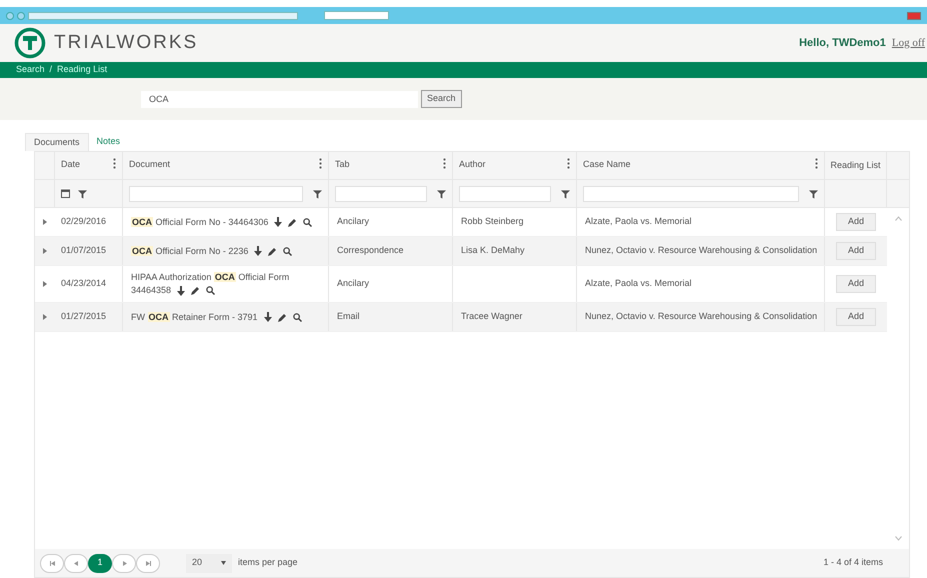 Image resolution: width=927 pixels, height=578 pixels. What do you see at coordinates (221, 222) in the screenshot?
I see `document-title: OCA Official Form No - 34464306` at bounding box center [221, 222].